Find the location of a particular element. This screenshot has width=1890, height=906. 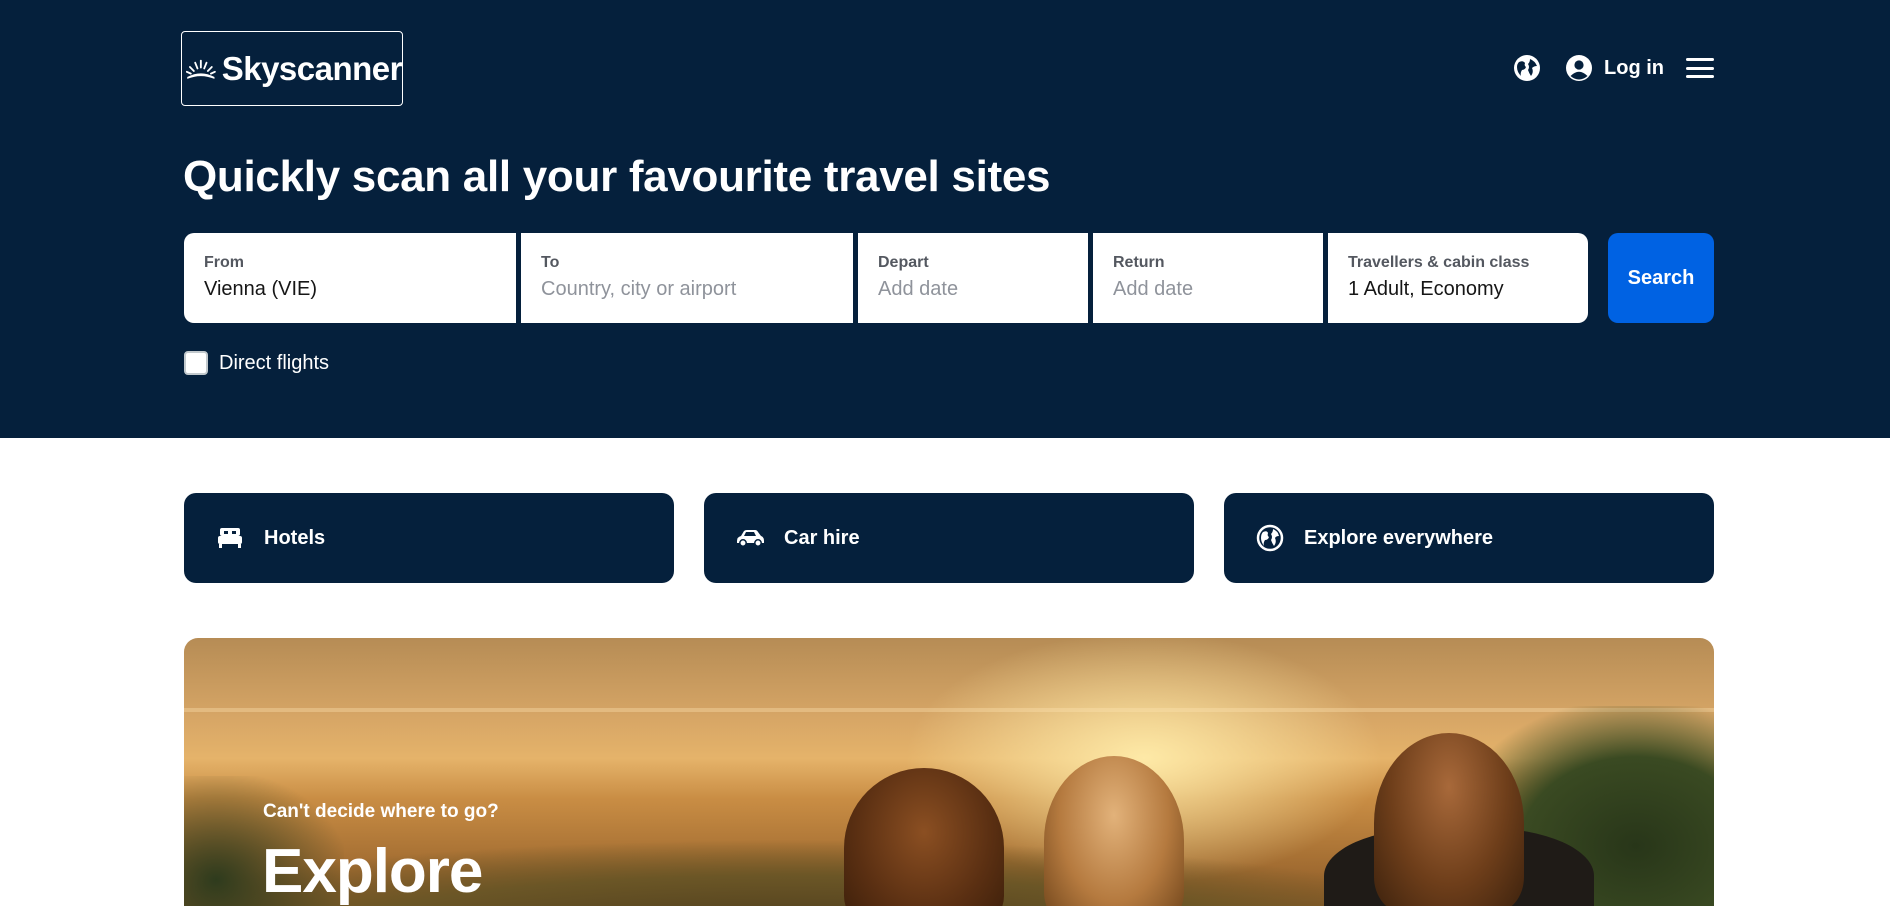

depart-label: Depart is located at coordinates (903, 262).